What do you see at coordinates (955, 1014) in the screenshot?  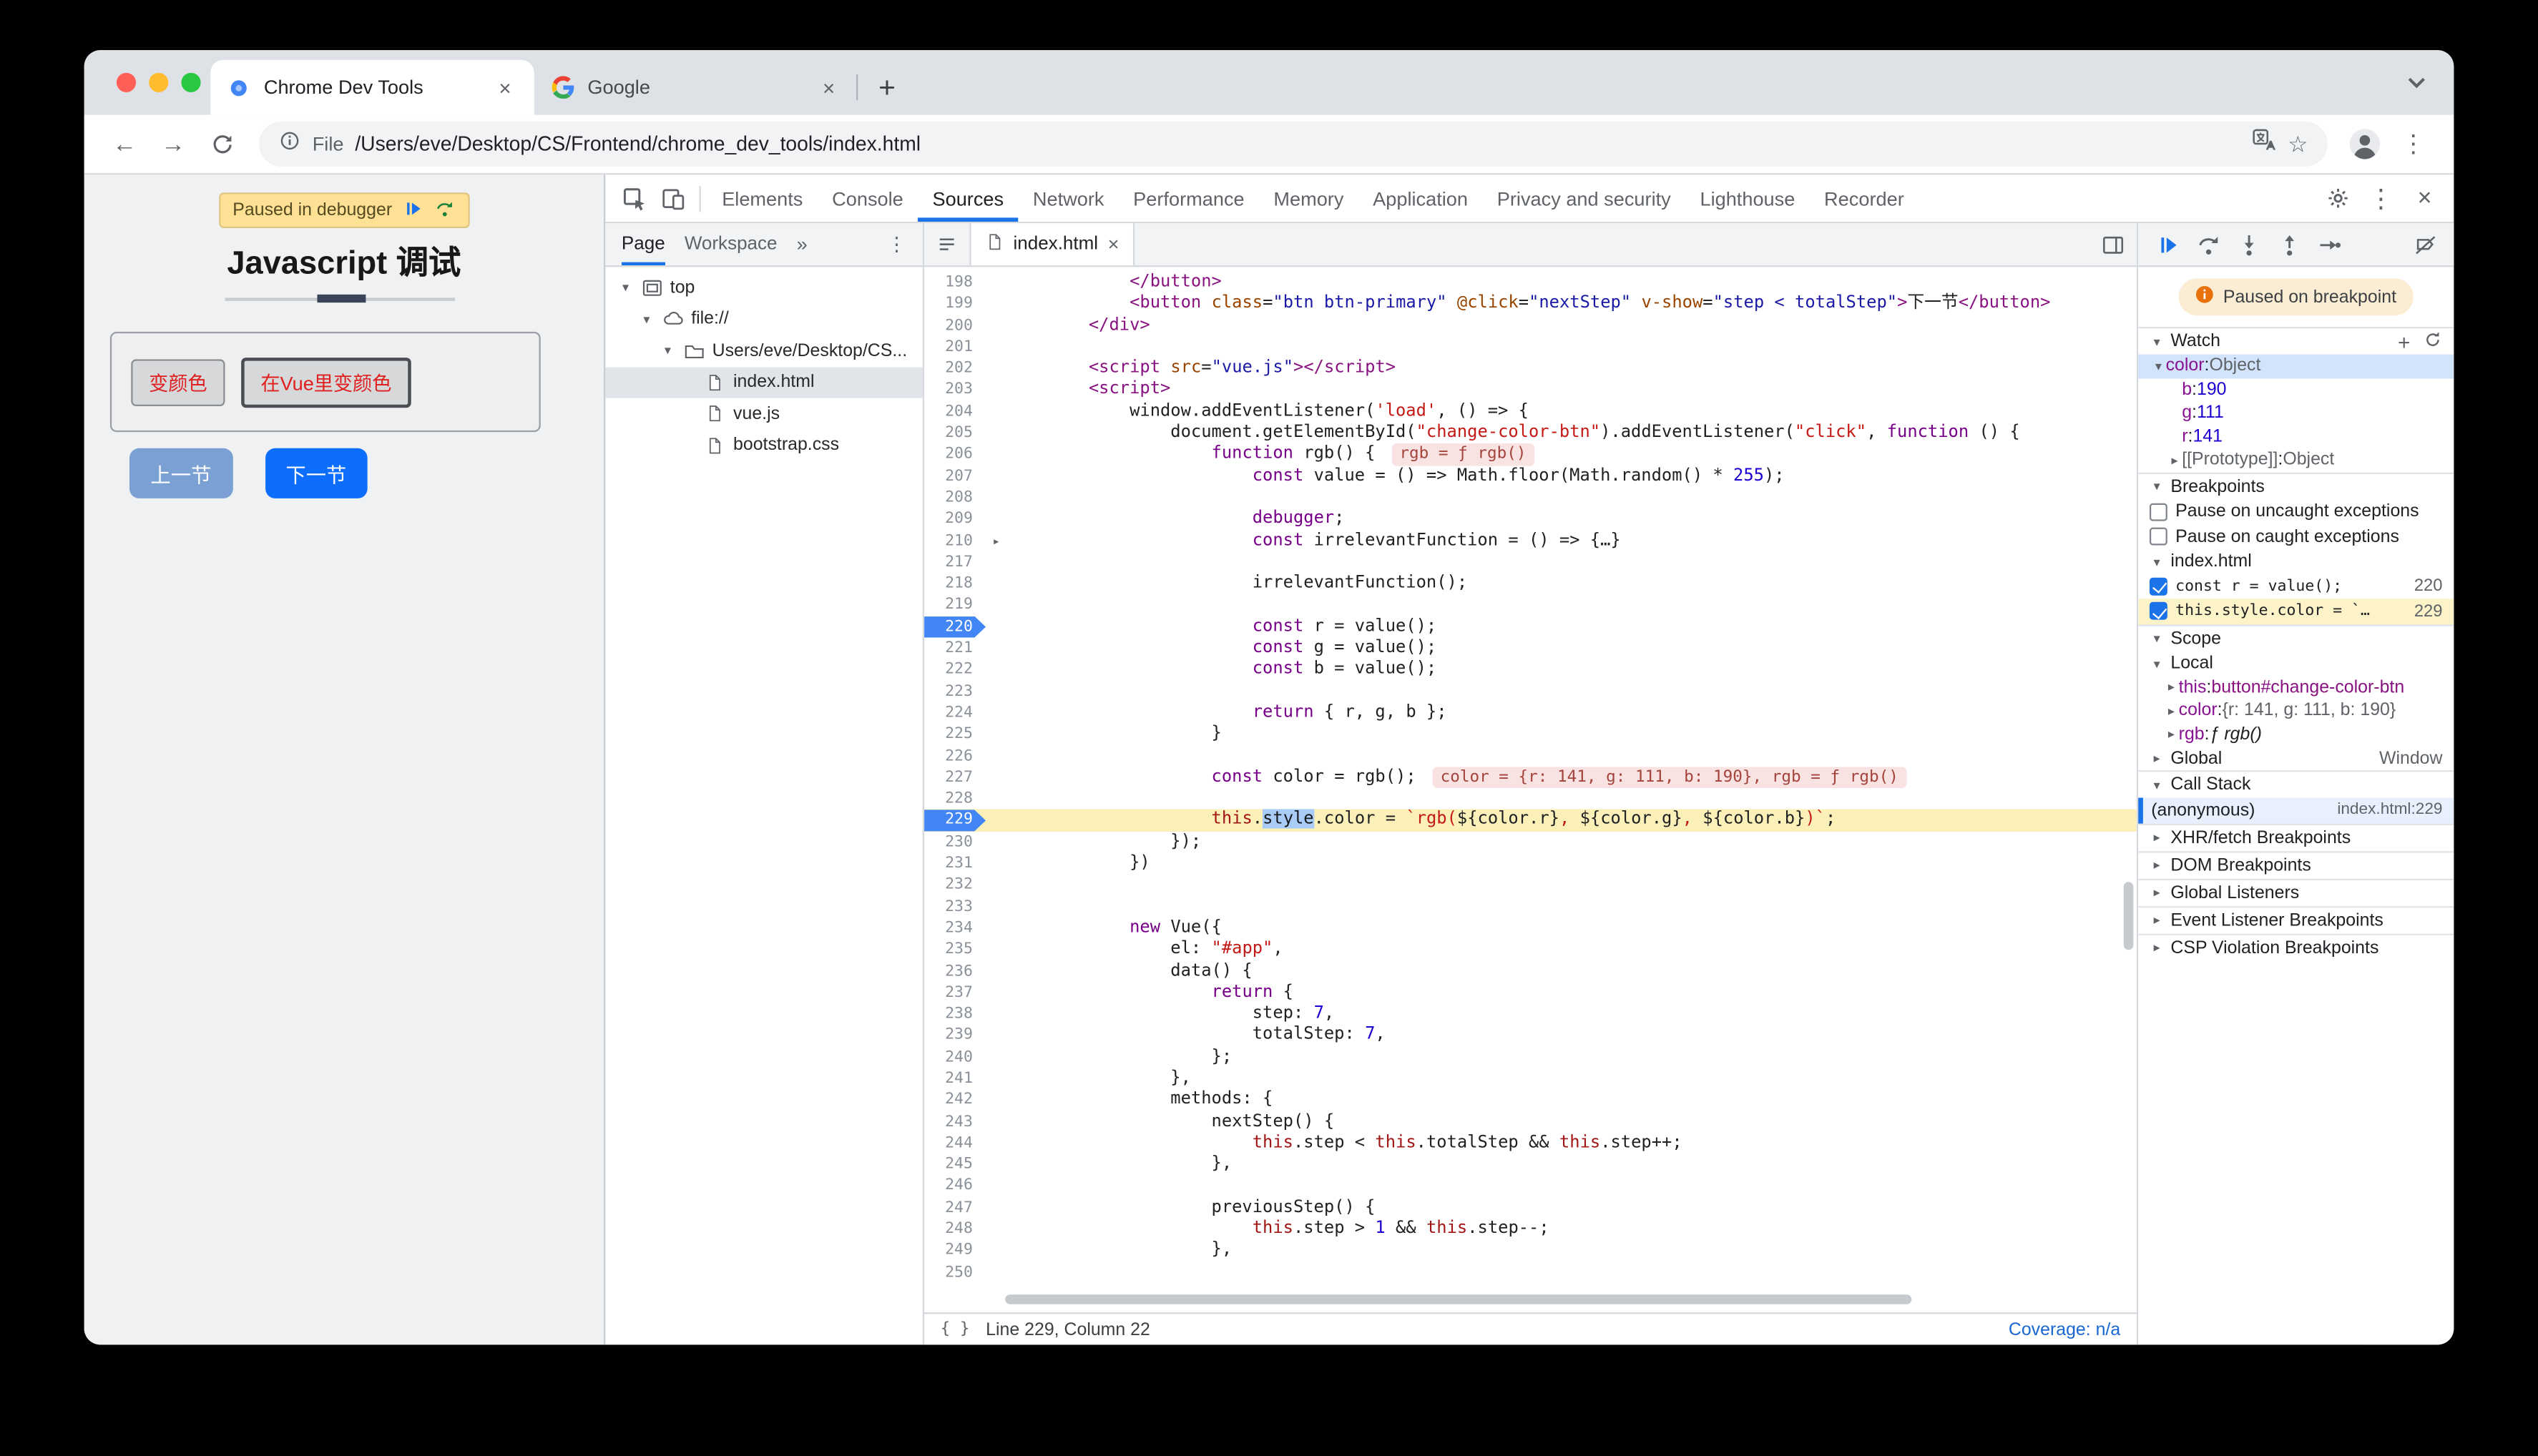 I see `line-number: 238` at bounding box center [955, 1014].